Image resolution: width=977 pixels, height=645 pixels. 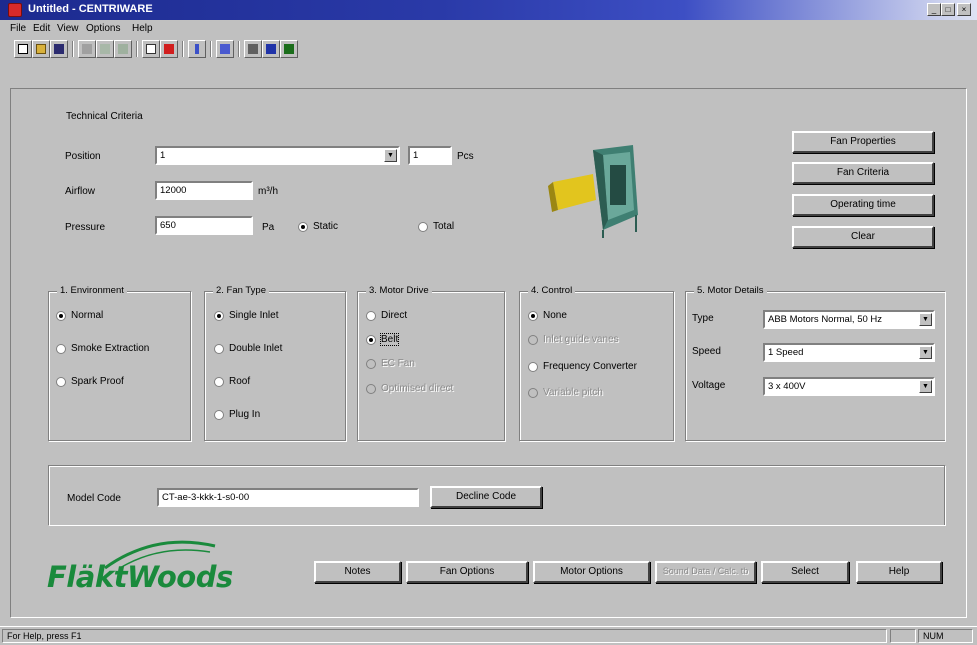 I want to click on maximize-button: □, so click(x=948, y=9).